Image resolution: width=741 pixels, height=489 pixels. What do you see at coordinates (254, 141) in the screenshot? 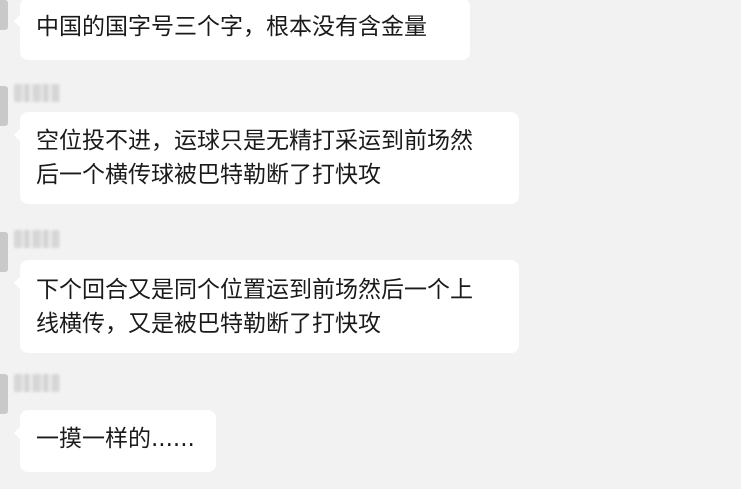
I see `message-text-line: 空位投不进，运球只是无精打采运到前场然` at bounding box center [254, 141].